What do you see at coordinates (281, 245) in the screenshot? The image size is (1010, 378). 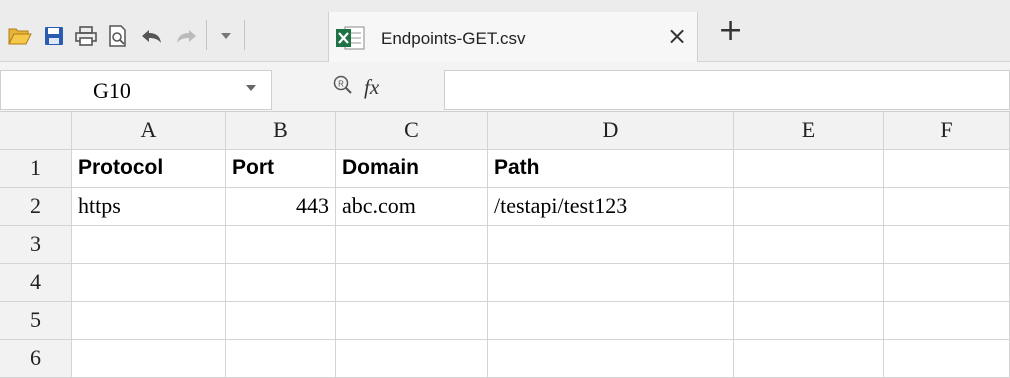 I see `cell-b3` at bounding box center [281, 245].